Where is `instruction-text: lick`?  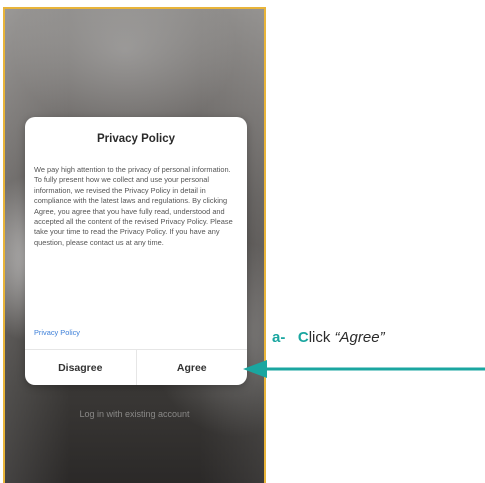
instruction-text: lick is located at coordinates (321, 337).